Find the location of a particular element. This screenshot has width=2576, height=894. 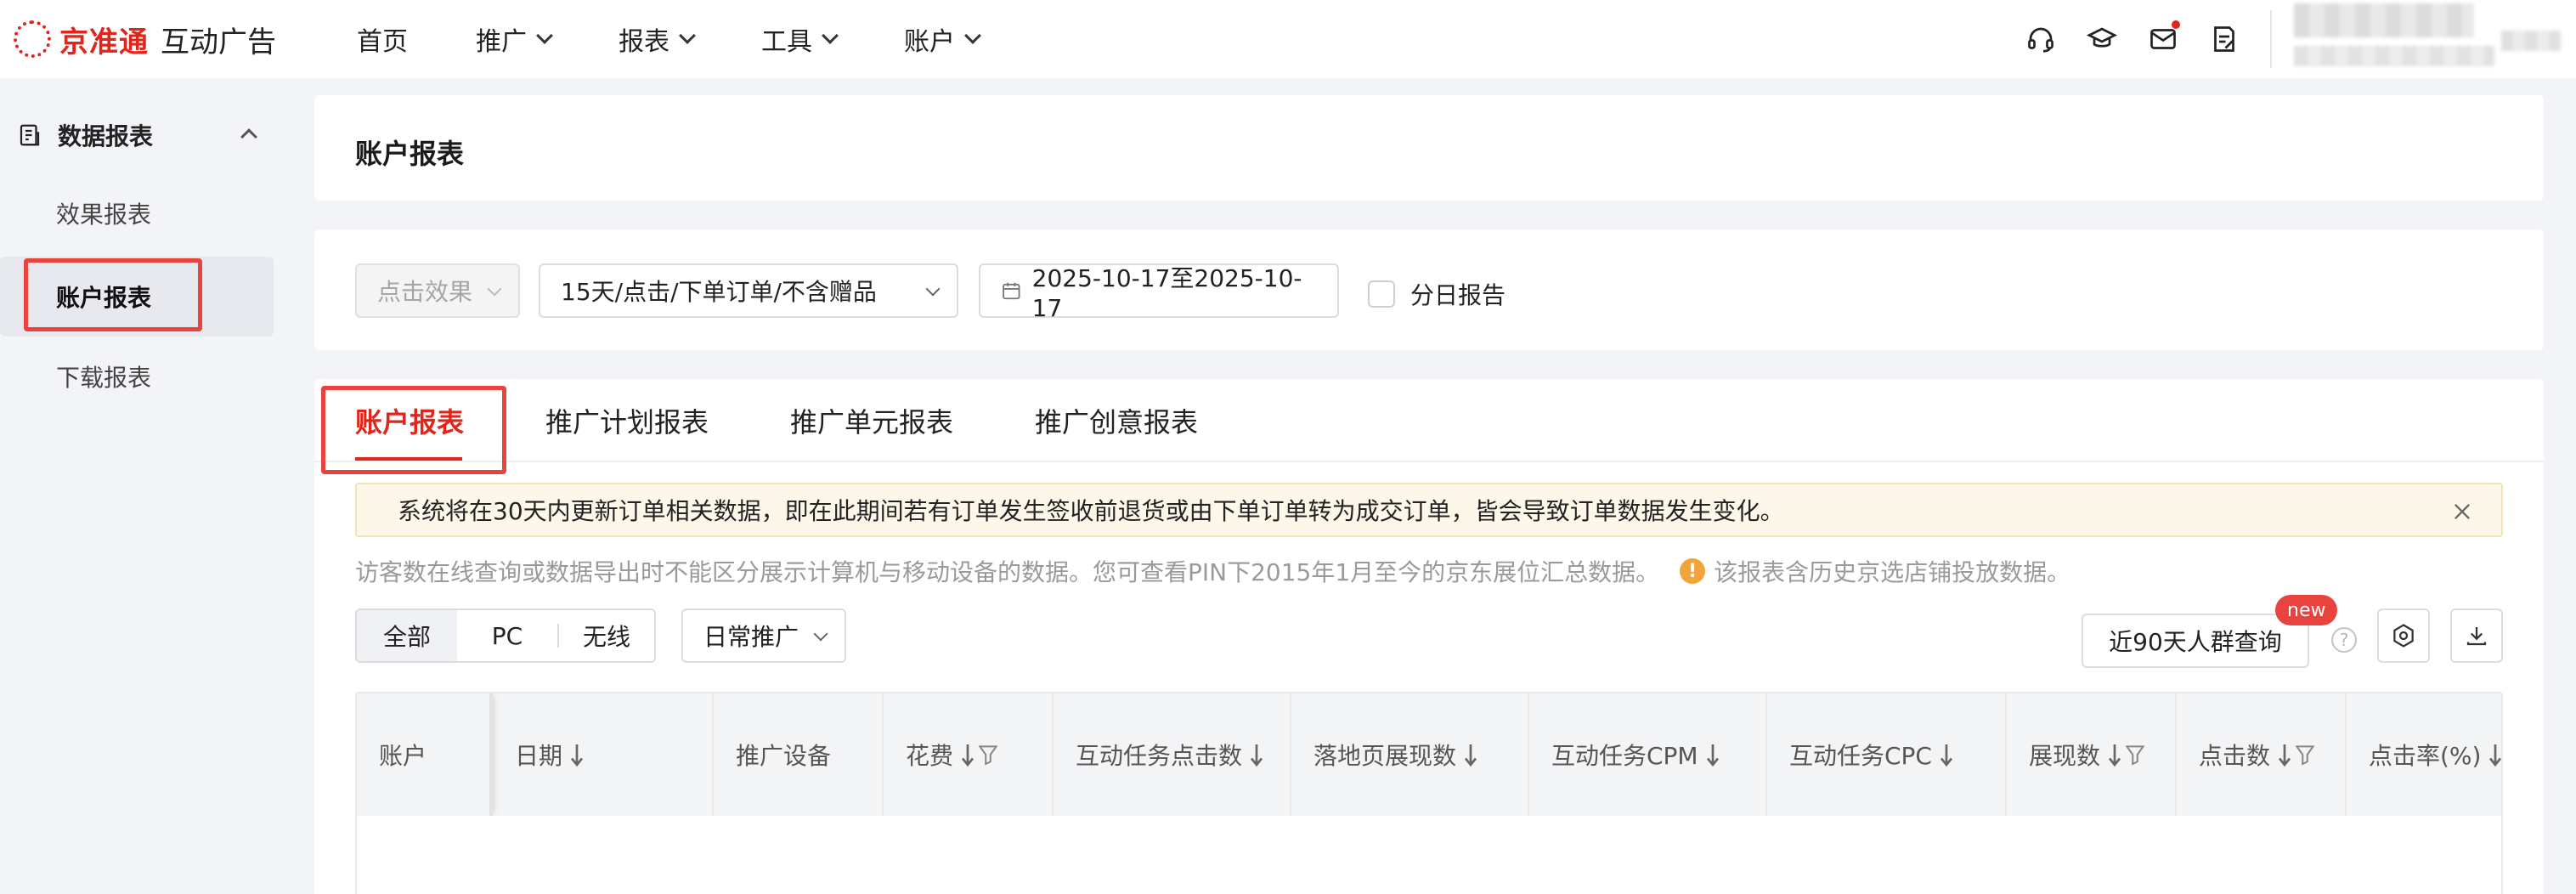

tab-creative-report: 推广创意报表 is located at coordinates (1116, 420).